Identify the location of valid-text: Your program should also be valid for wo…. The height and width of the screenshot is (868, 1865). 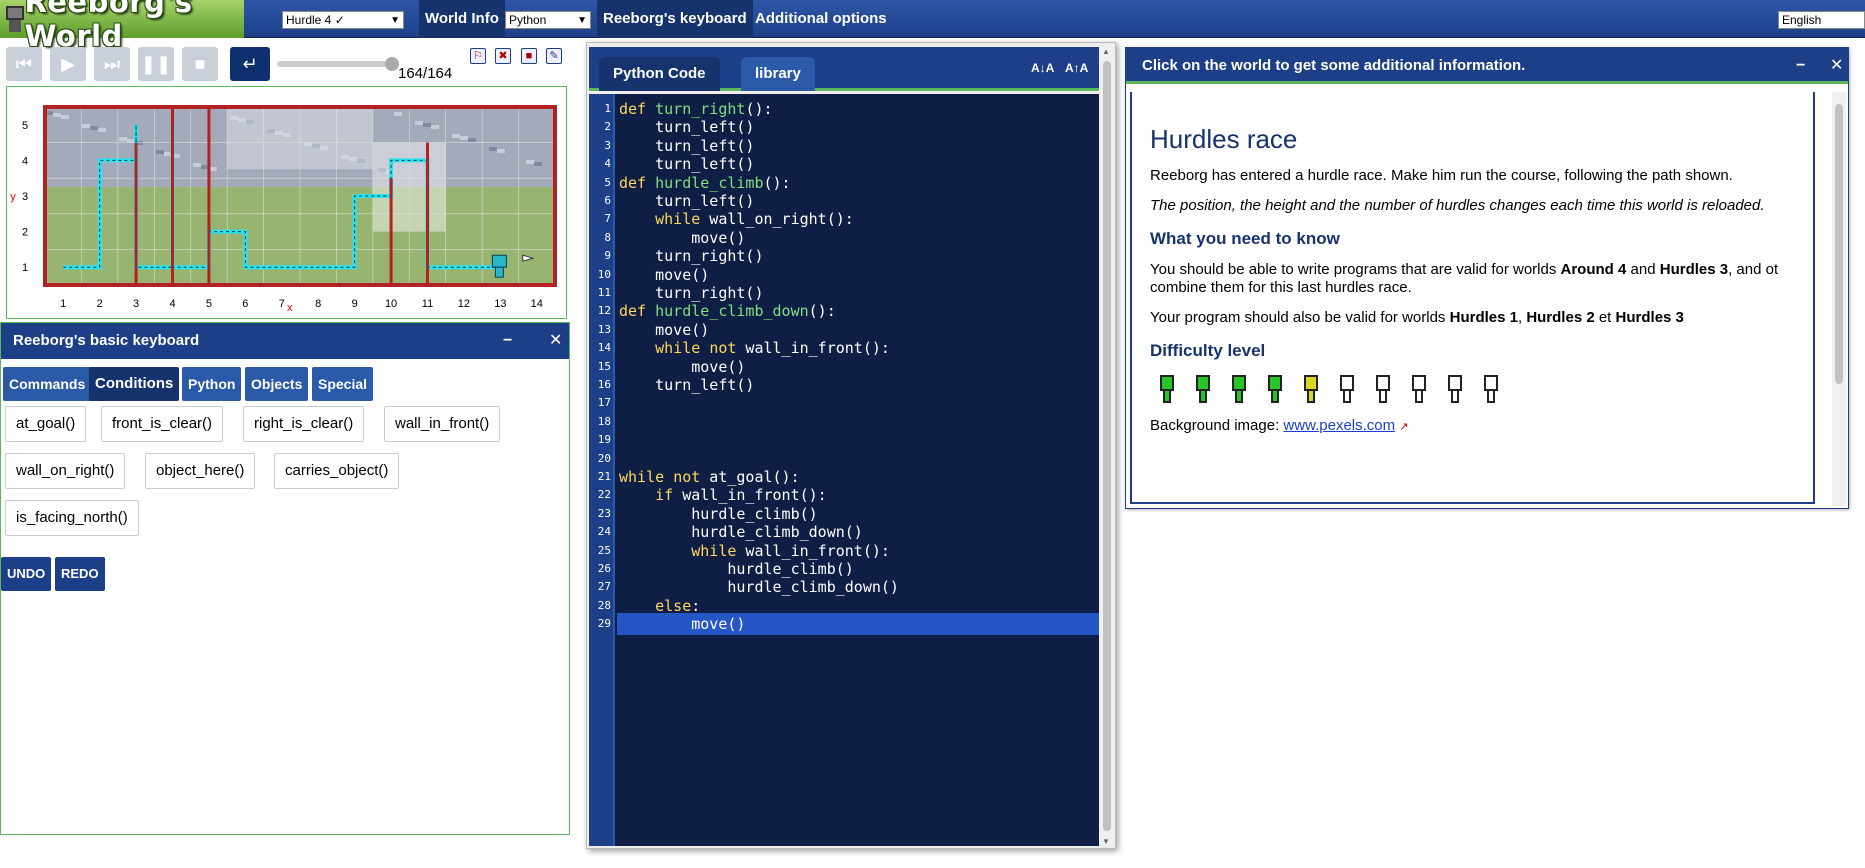
(1300, 317).